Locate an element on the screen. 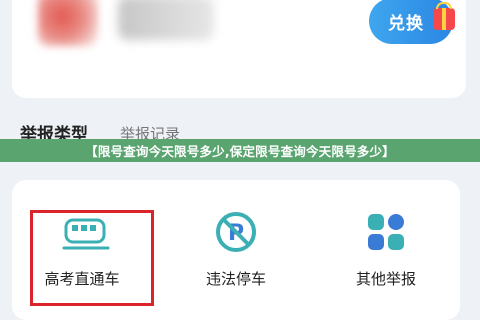 This screenshot has width=480, height=320. category-label: 违法停车 is located at coordinates (235, 279).